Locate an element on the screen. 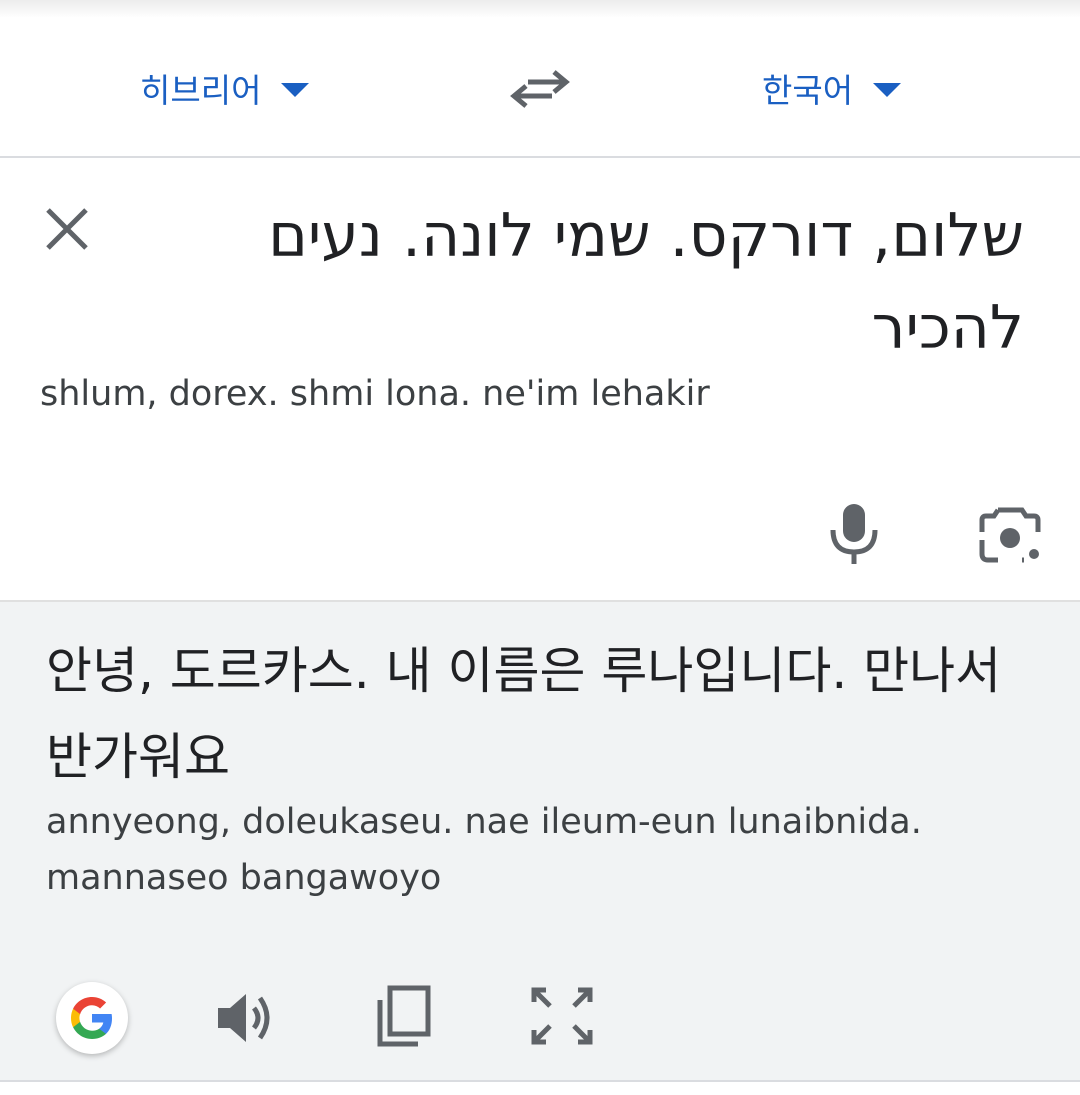  lens-camera-icon is located at coordinates (1010, 534).